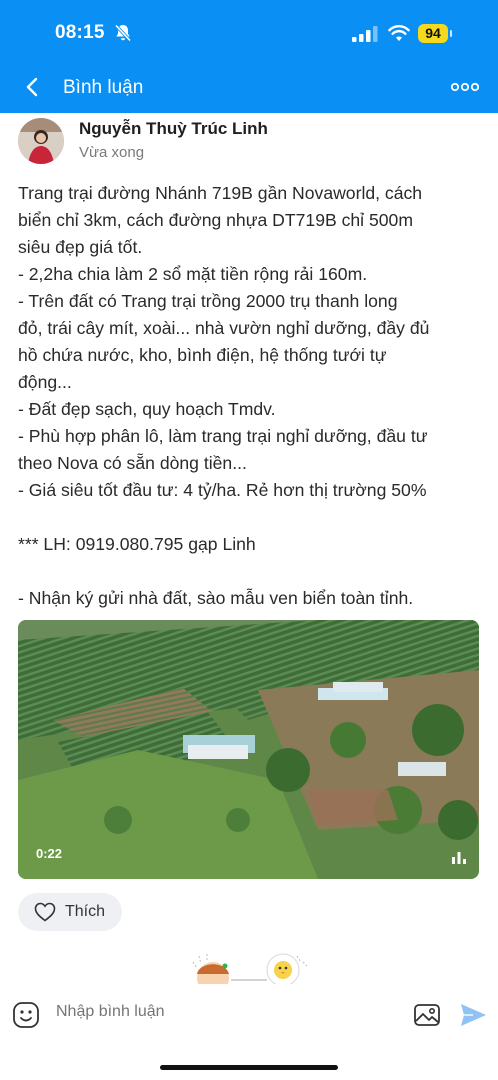 This screenshot has width=498, height=1080. I want to click on status-time: 08:15, so click(80, 32).